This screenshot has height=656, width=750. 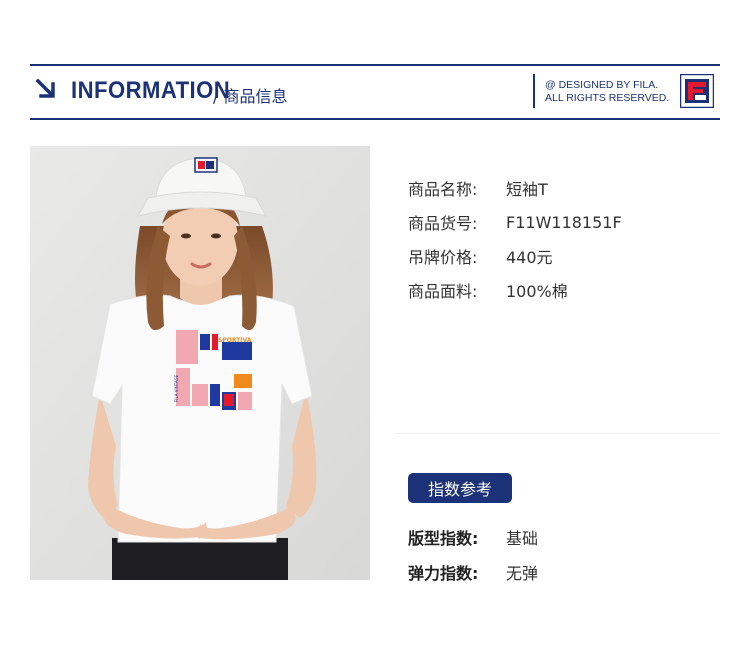 I want to click on information-subtitle: / 商品信息, so click(x=250, y=96).